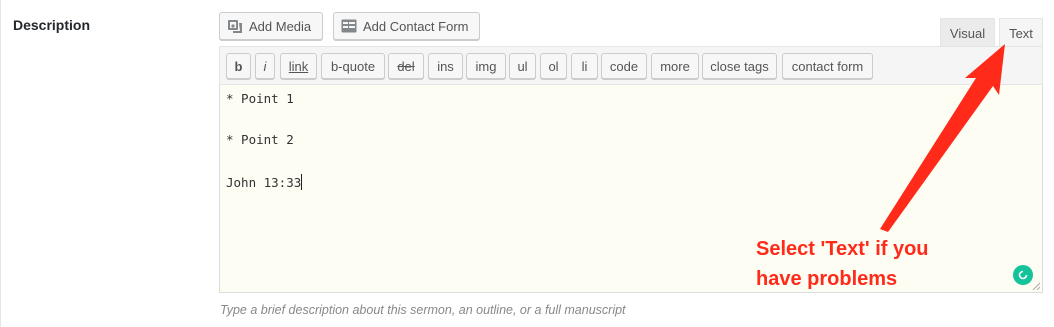 The width and height of the screenshot is (1054, 327). What do you see at coordinates (827, 279) in the screenshot?
I see `annotation-line-2: have problems` at bounding box center [827, 279].